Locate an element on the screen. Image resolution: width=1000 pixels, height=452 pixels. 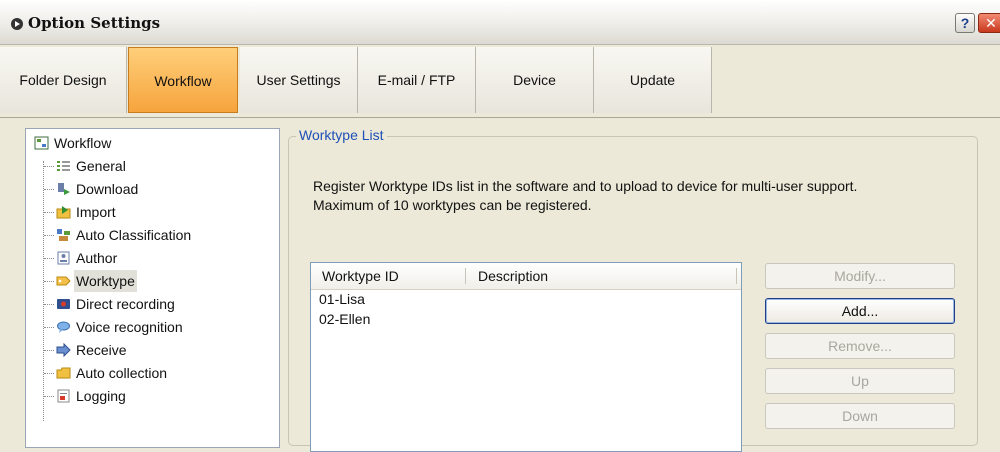
tree-item-label: Worktype is located at coordinates (105, 281).